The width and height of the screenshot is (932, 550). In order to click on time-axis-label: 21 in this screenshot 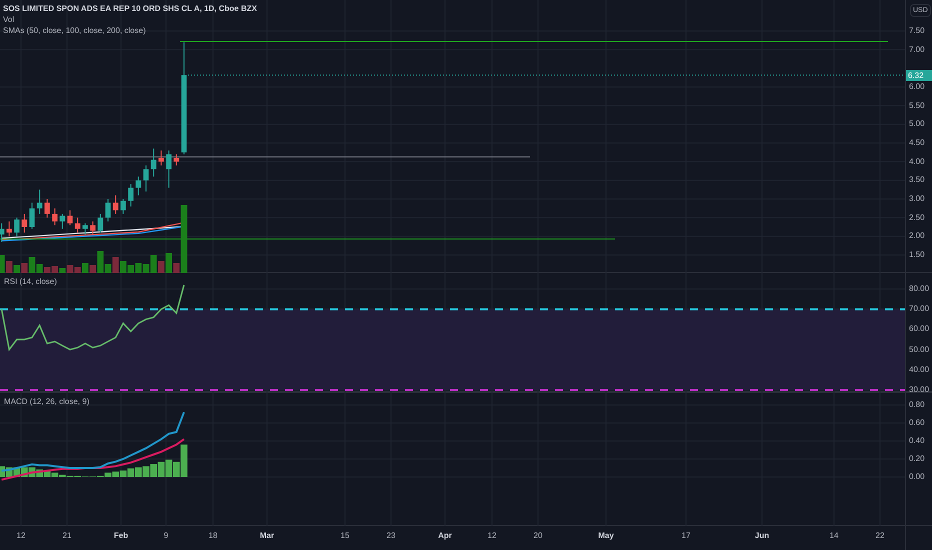, I will do `click(67, 536)`.